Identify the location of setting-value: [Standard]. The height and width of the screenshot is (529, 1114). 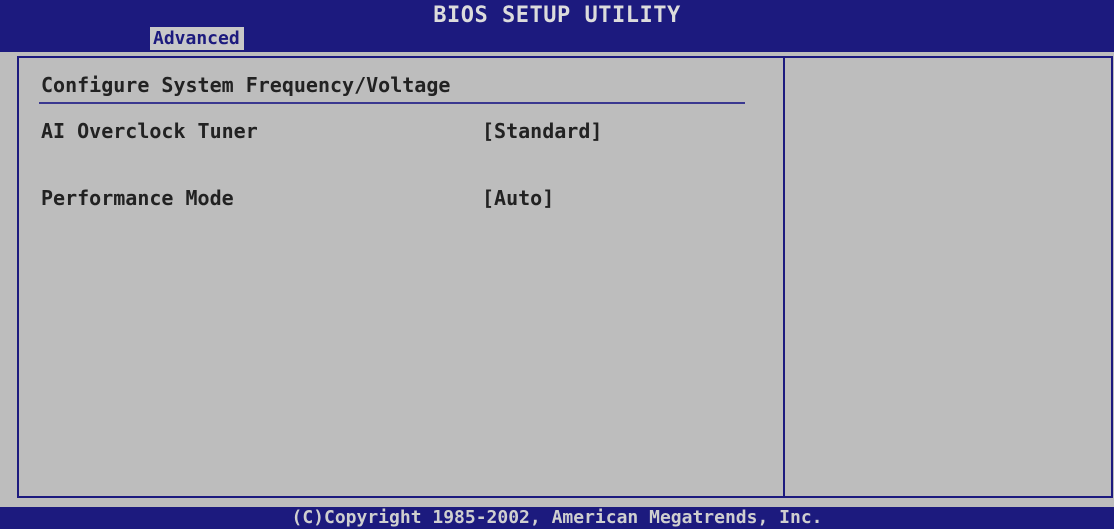
(542, 131).